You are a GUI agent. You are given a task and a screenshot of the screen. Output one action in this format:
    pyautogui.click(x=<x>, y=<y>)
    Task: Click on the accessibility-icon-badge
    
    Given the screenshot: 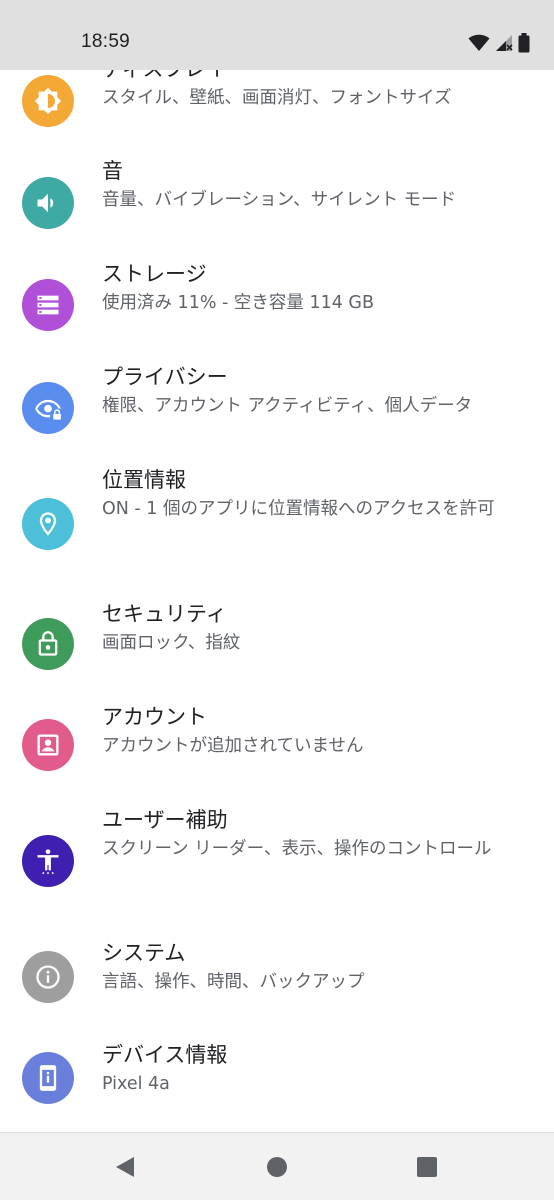 What is the action you would take?
    pyautogui.click(x=48, y=861)
    